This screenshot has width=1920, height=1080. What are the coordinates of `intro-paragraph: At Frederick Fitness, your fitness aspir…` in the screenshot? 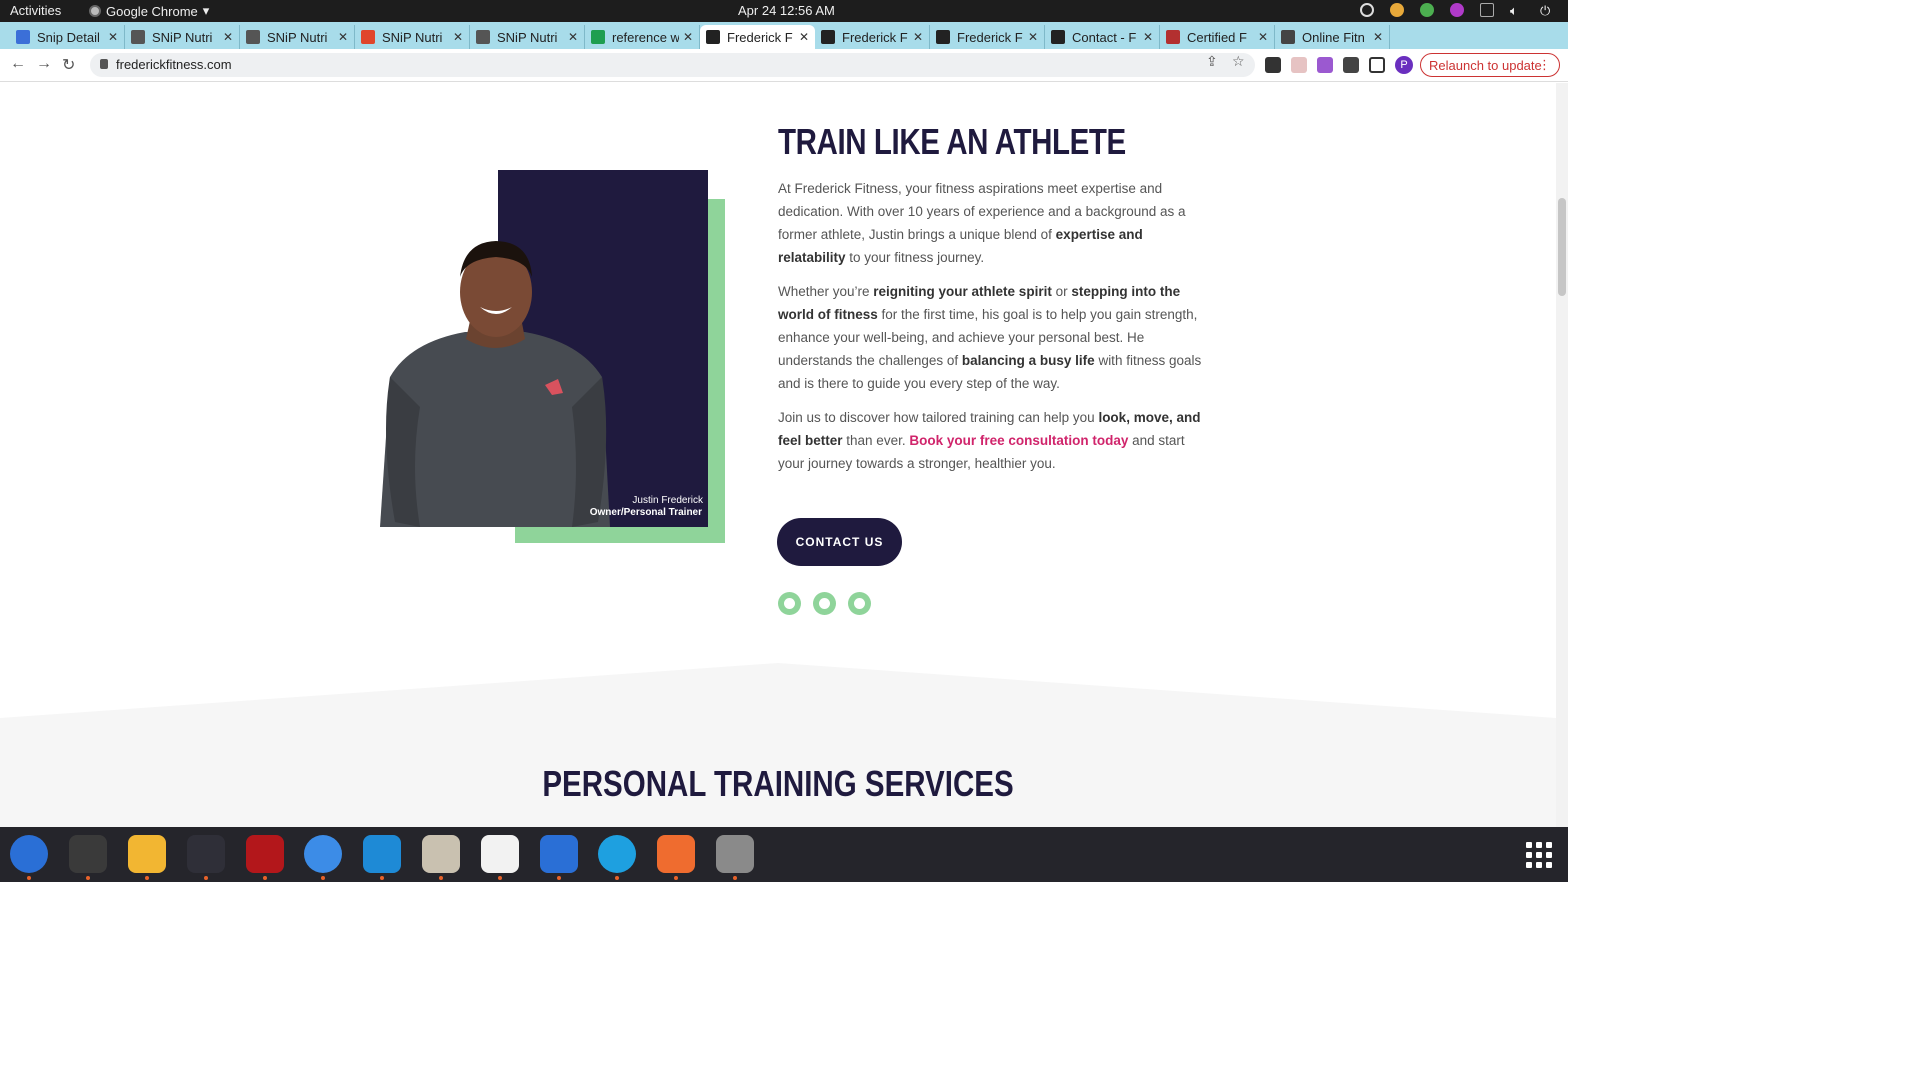 It's located at (982, 223).